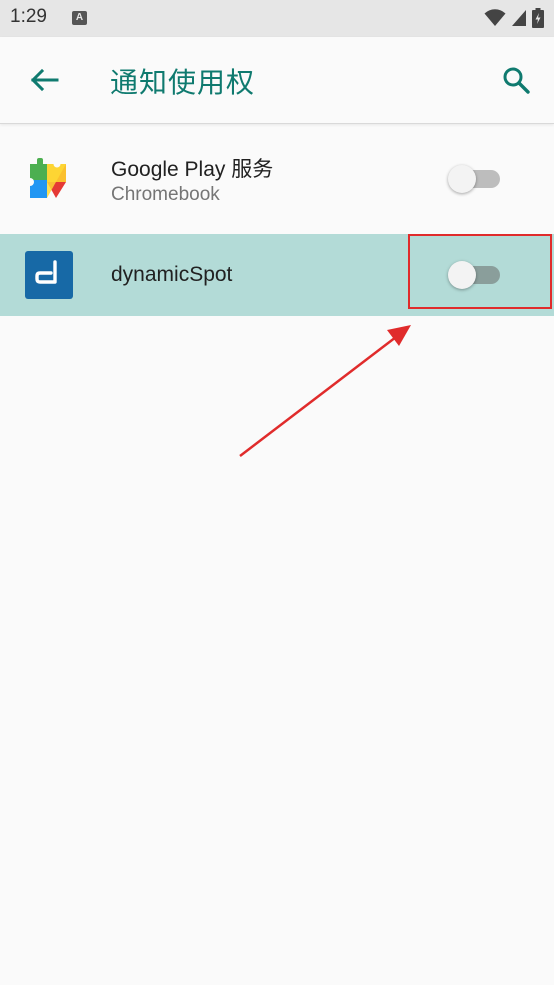 This screenshot has width=554, height=985. Describe the element at coordinates (28, 16) in the screenshot. I see `status-time: 1:29` at that location.